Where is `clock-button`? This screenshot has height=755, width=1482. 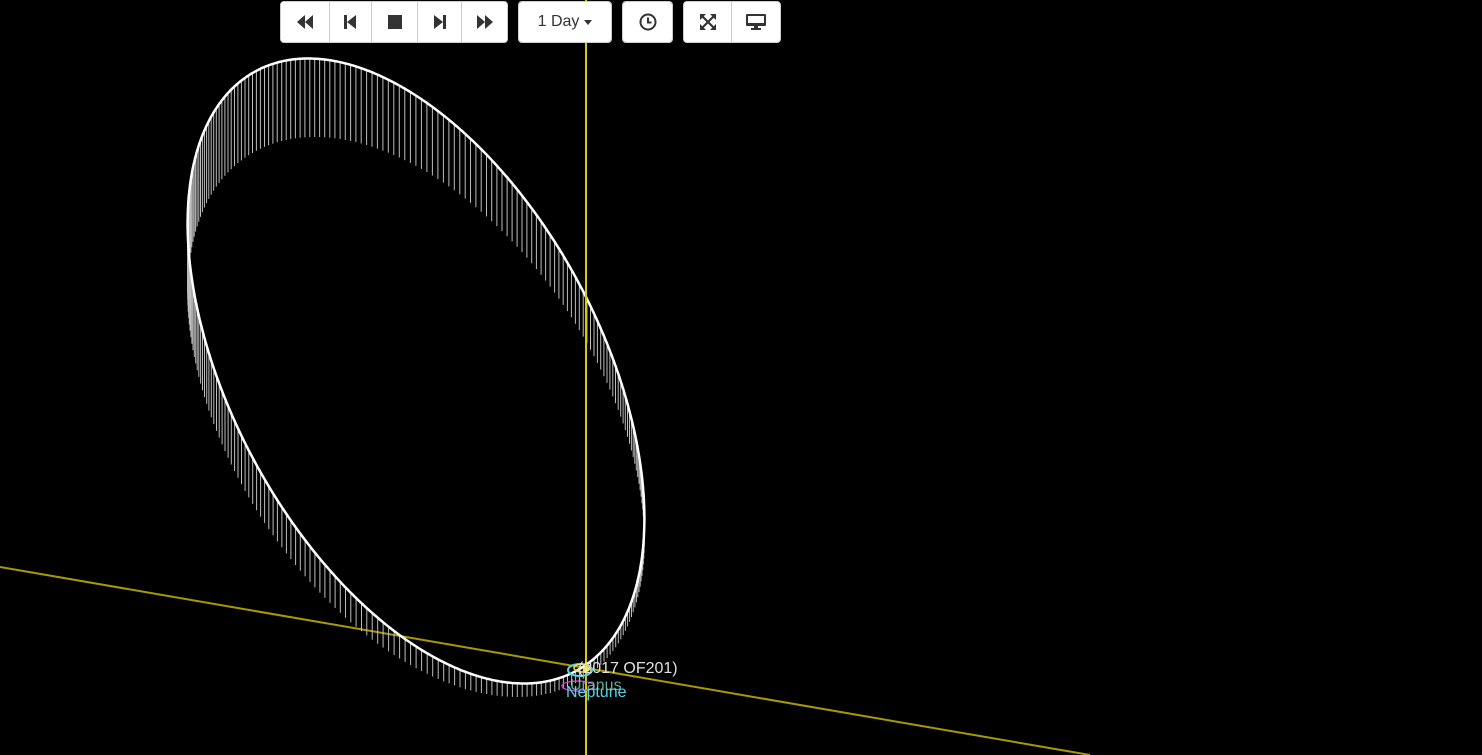
clock-button is located at coordinates (647, 22).